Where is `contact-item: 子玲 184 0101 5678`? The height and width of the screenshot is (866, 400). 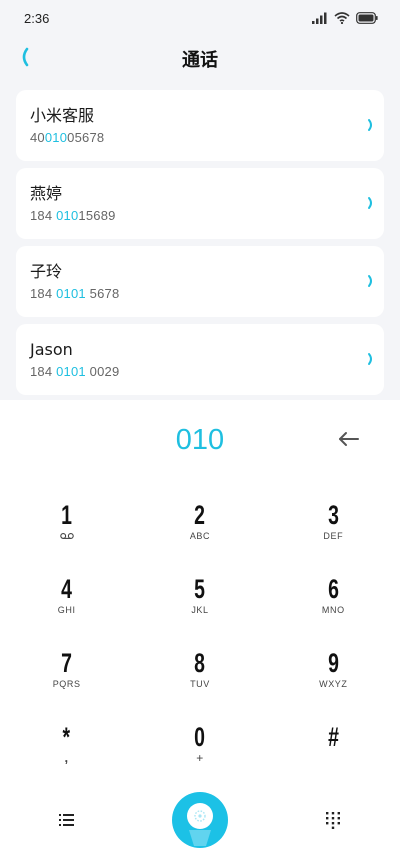
contact-item: 子玲 184 0101 5678 is located at coordinates (200, 281).